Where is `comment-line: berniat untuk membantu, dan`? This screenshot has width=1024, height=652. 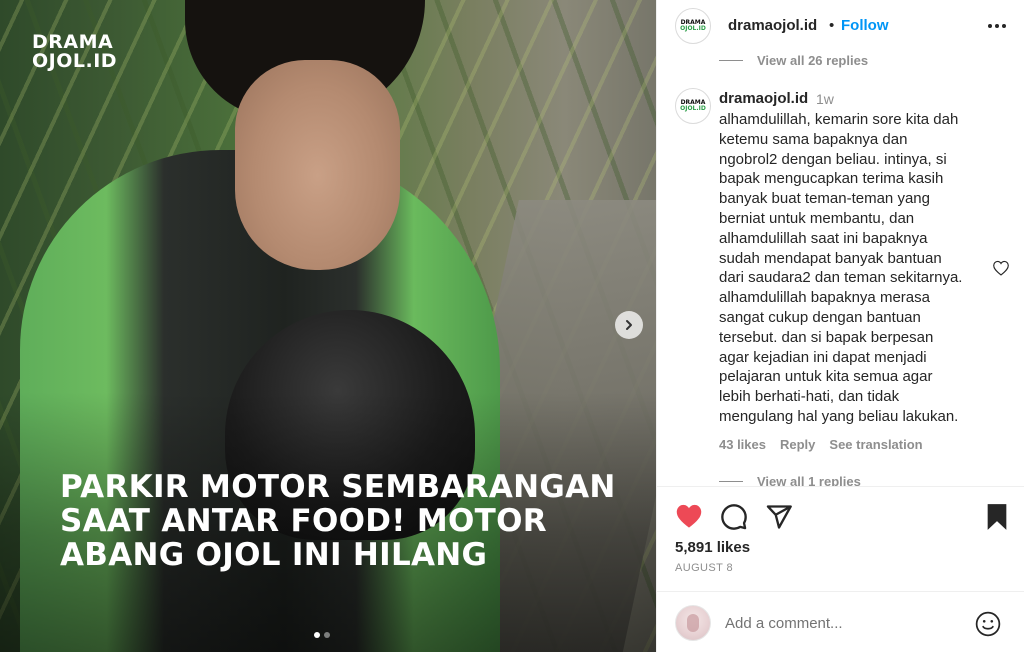 comment-line: berniat untuk membantu, dan is located at coordinates (817, 218).